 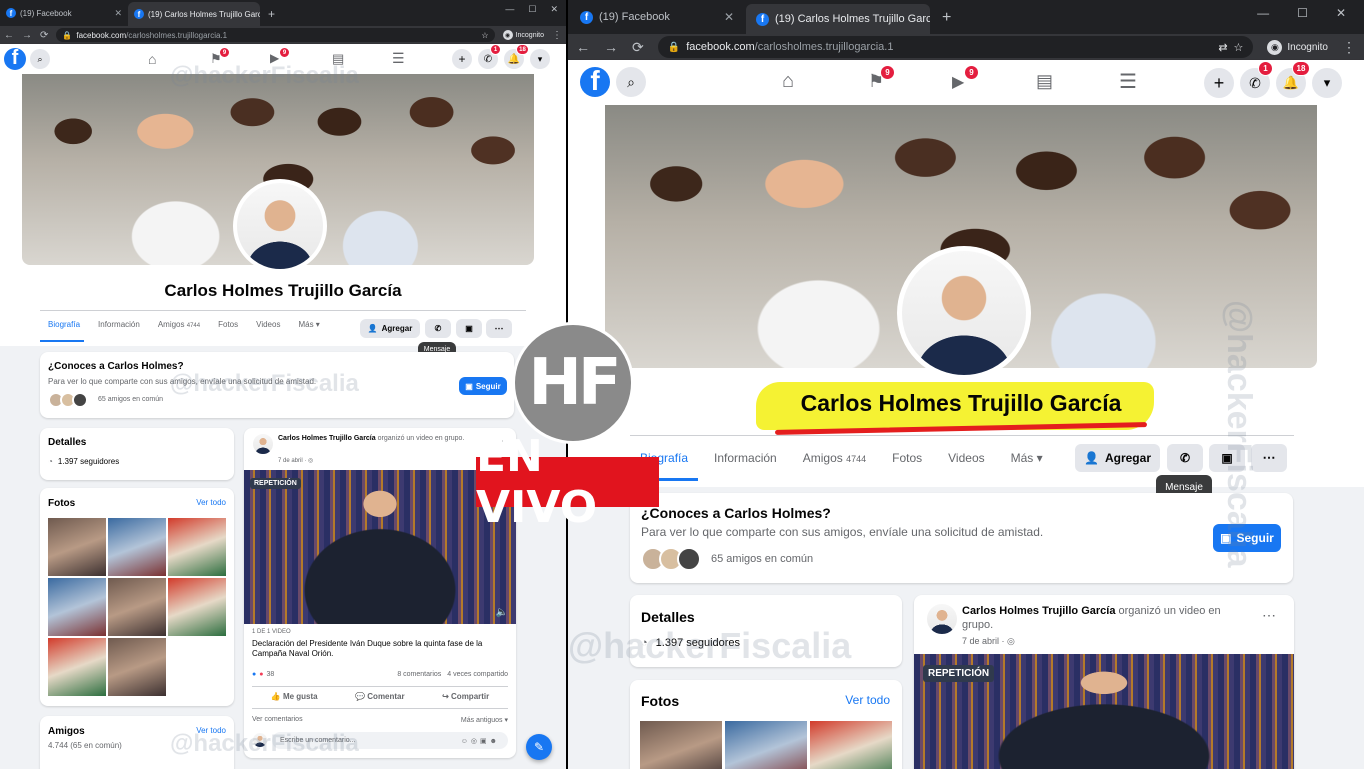 What do you see at coordinates (270, 674) in the screenshot?
I see `reactions-count: 38` at bounding box center [270, 674].